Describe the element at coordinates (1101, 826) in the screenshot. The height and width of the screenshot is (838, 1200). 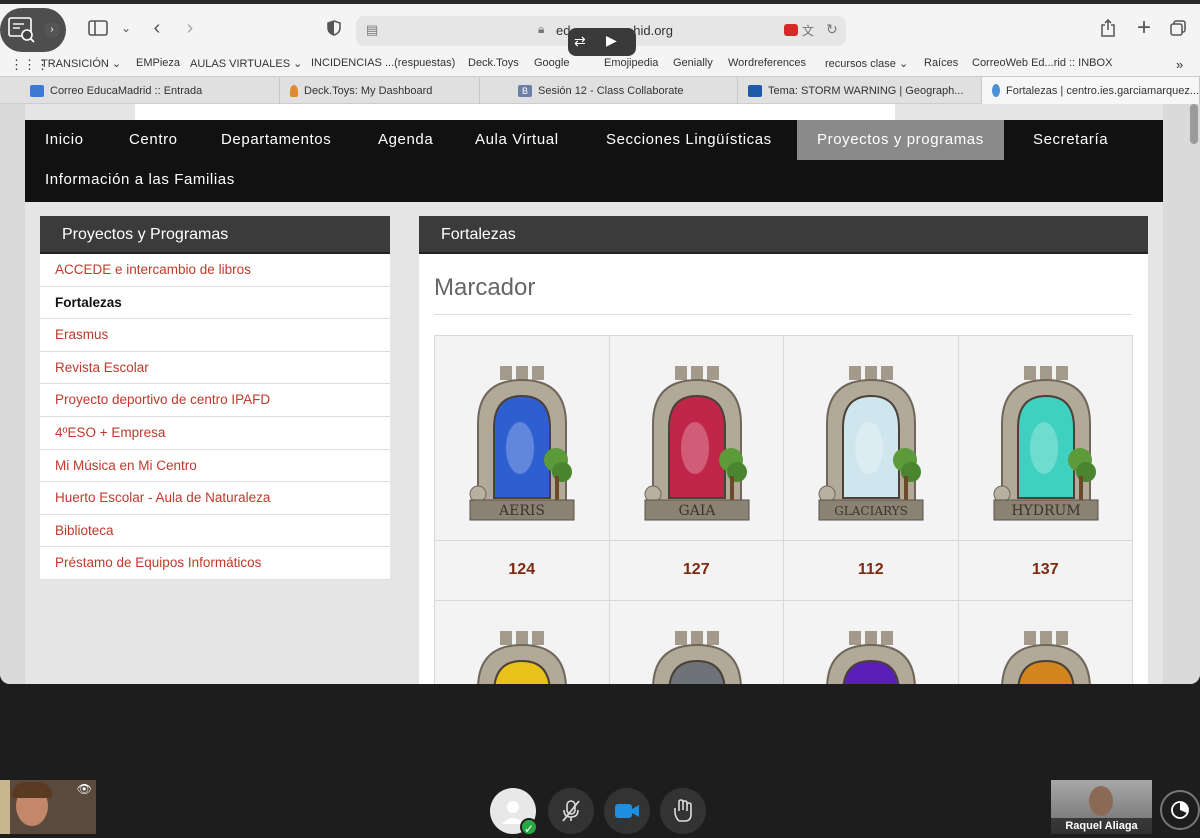
I see `remote-participant-name: Raquel Aliaga` at that location.